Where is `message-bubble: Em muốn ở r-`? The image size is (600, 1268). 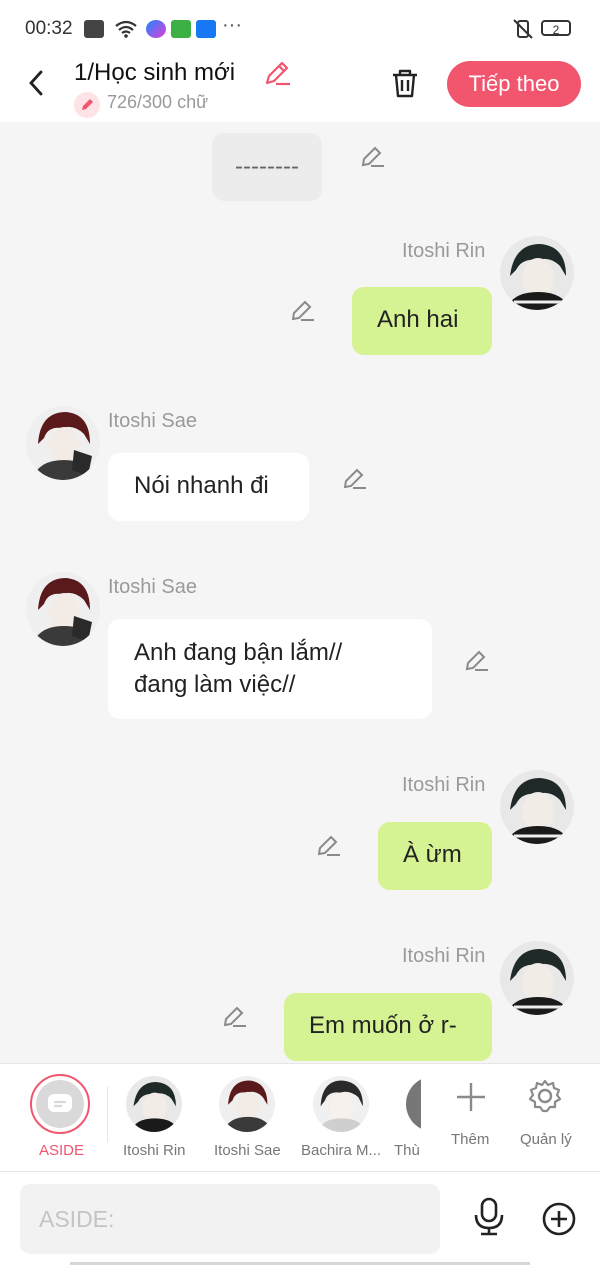
message-bubble: Em muốn ở r- is located at coordinates (388, 1027).